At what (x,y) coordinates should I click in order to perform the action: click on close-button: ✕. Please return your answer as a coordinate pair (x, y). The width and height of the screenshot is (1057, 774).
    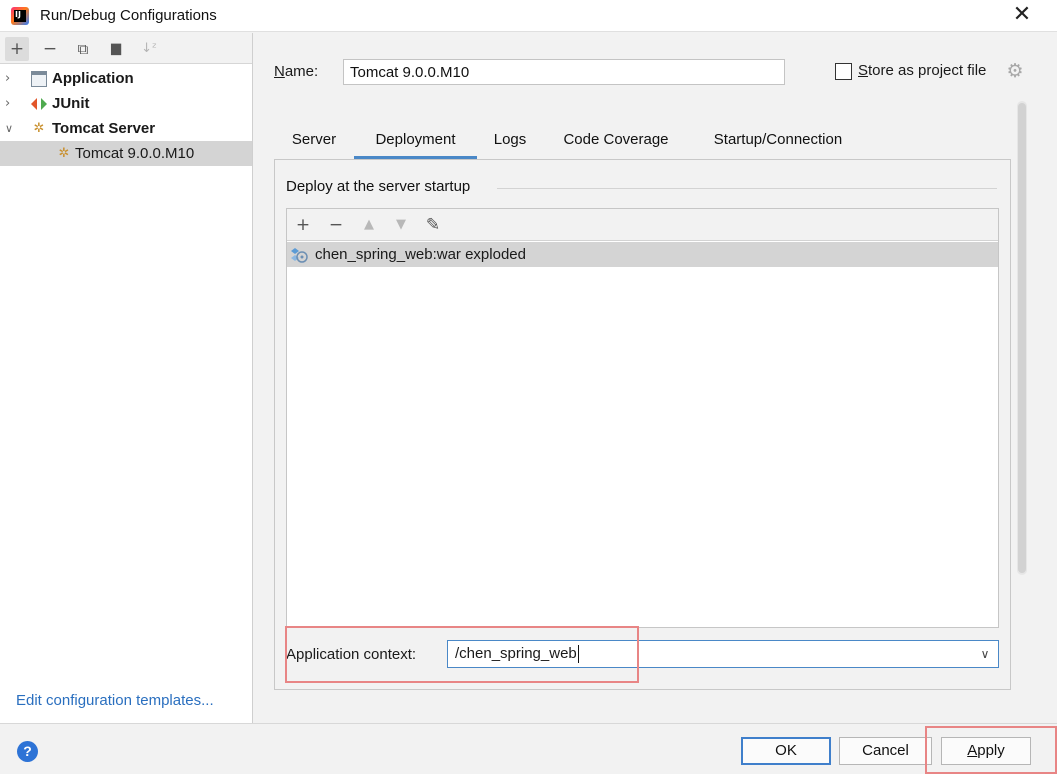
    Looking at the image, I should click on (1022, 16).